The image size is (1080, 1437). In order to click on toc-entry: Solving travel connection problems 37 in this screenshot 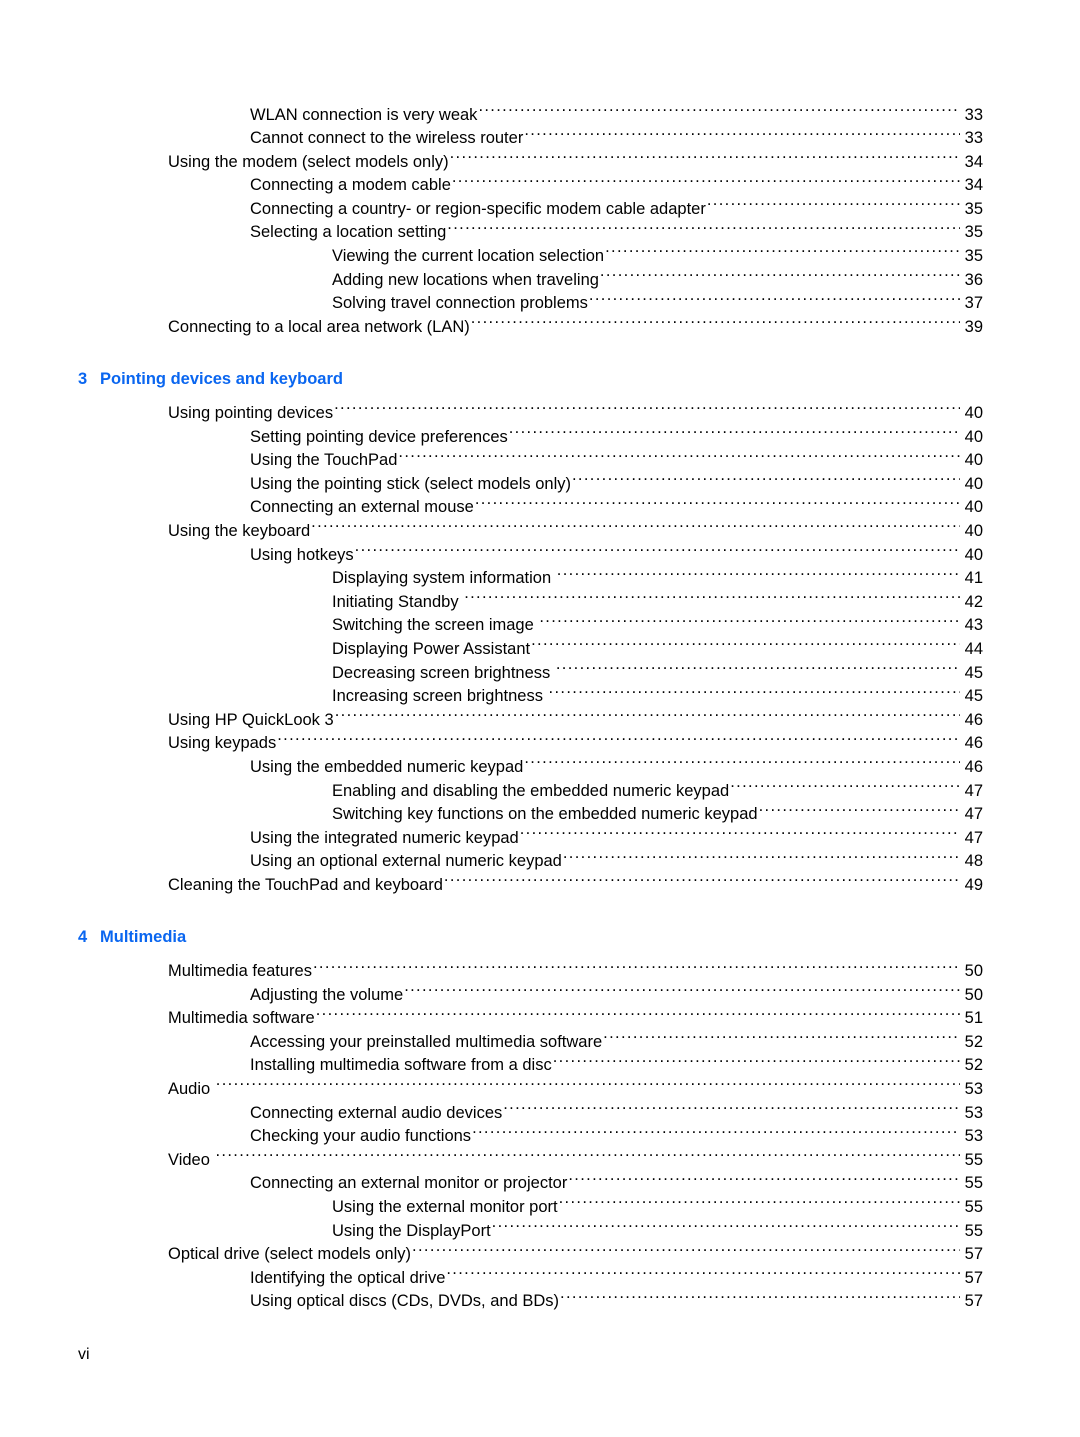, I will do `click(540, 304)`.